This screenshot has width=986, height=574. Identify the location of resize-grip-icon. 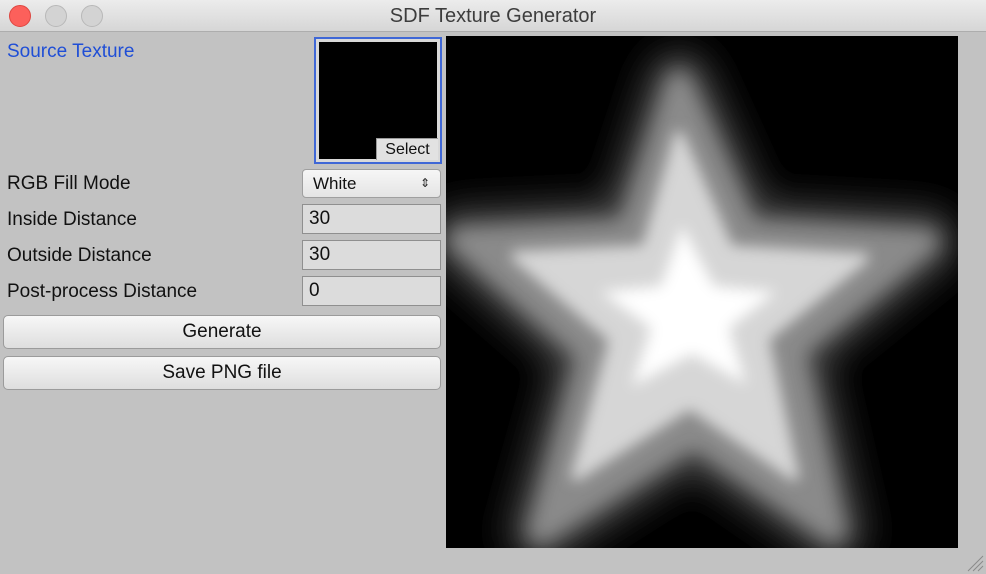
(974, 562).